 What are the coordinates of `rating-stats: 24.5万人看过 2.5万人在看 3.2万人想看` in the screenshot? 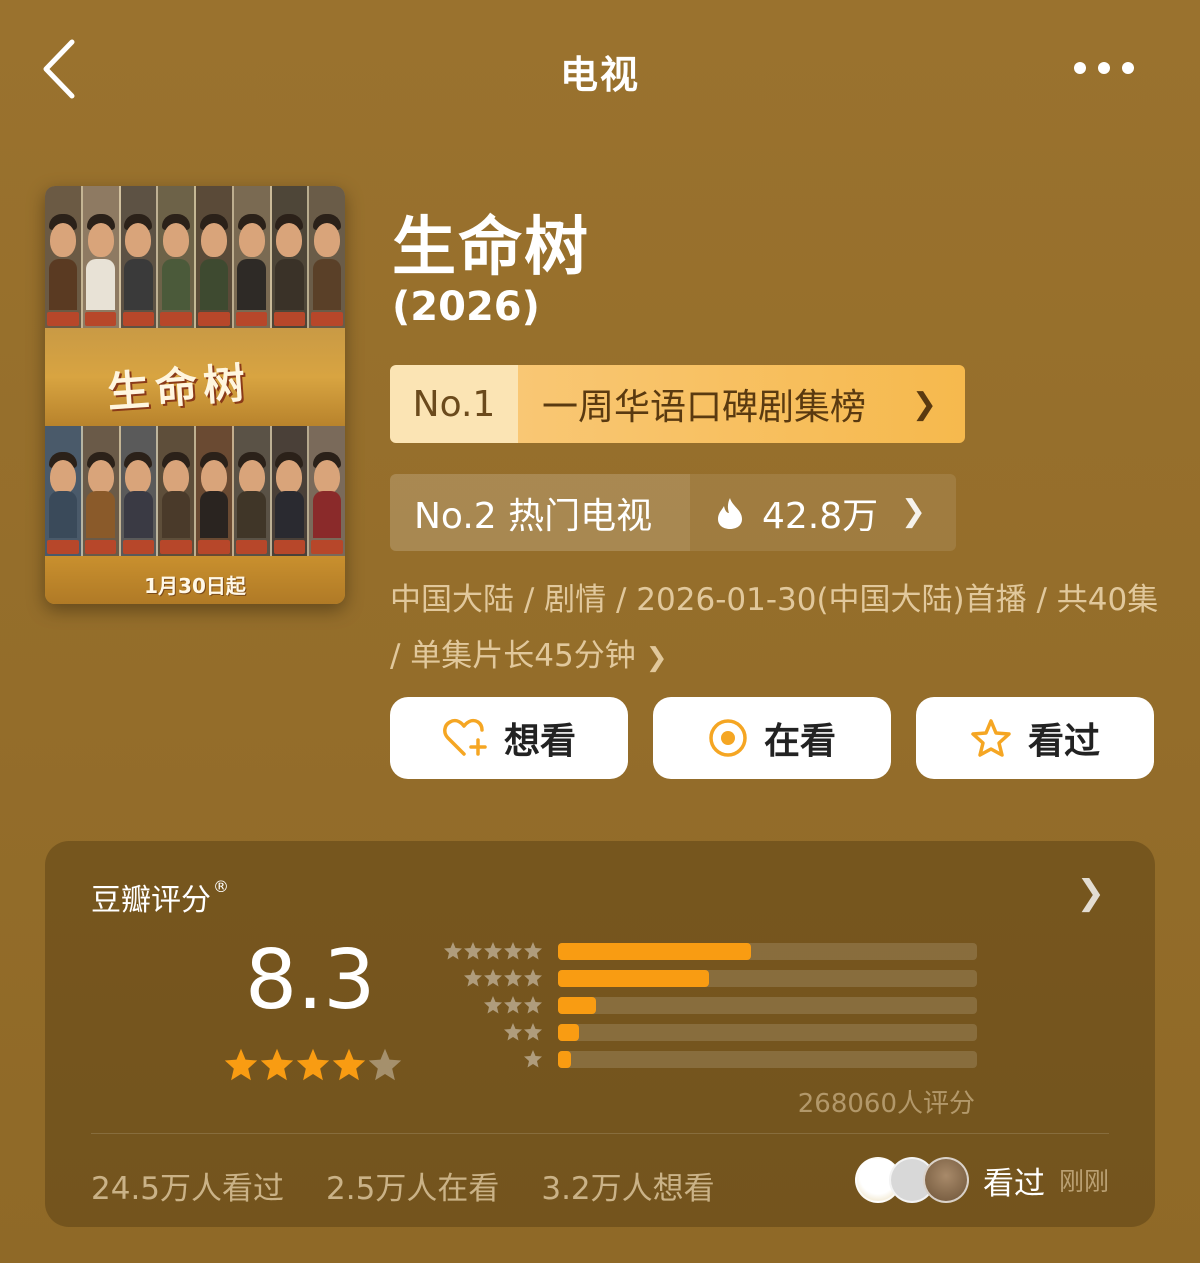 It's located at (424, 1185).